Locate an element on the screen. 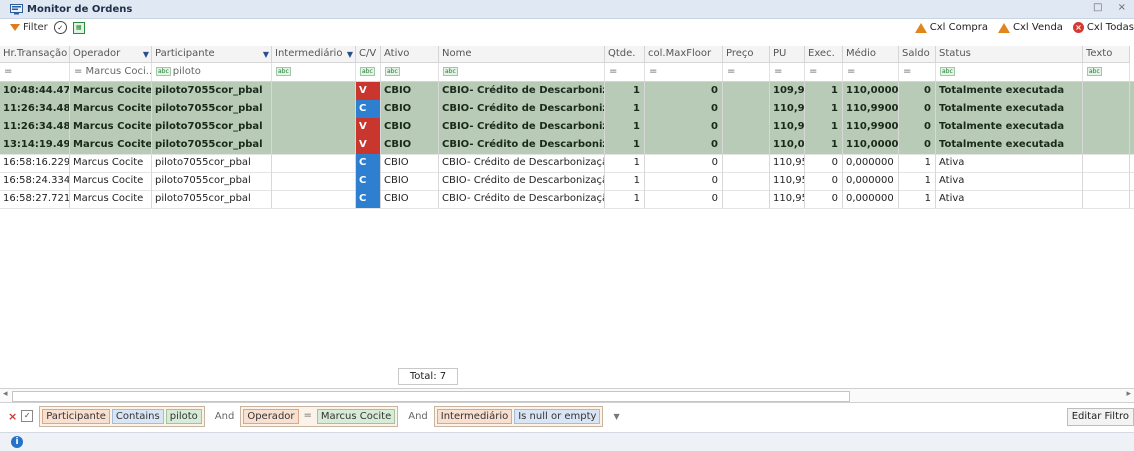  filter-cell-pu: = is located at coordinates (787, 72).